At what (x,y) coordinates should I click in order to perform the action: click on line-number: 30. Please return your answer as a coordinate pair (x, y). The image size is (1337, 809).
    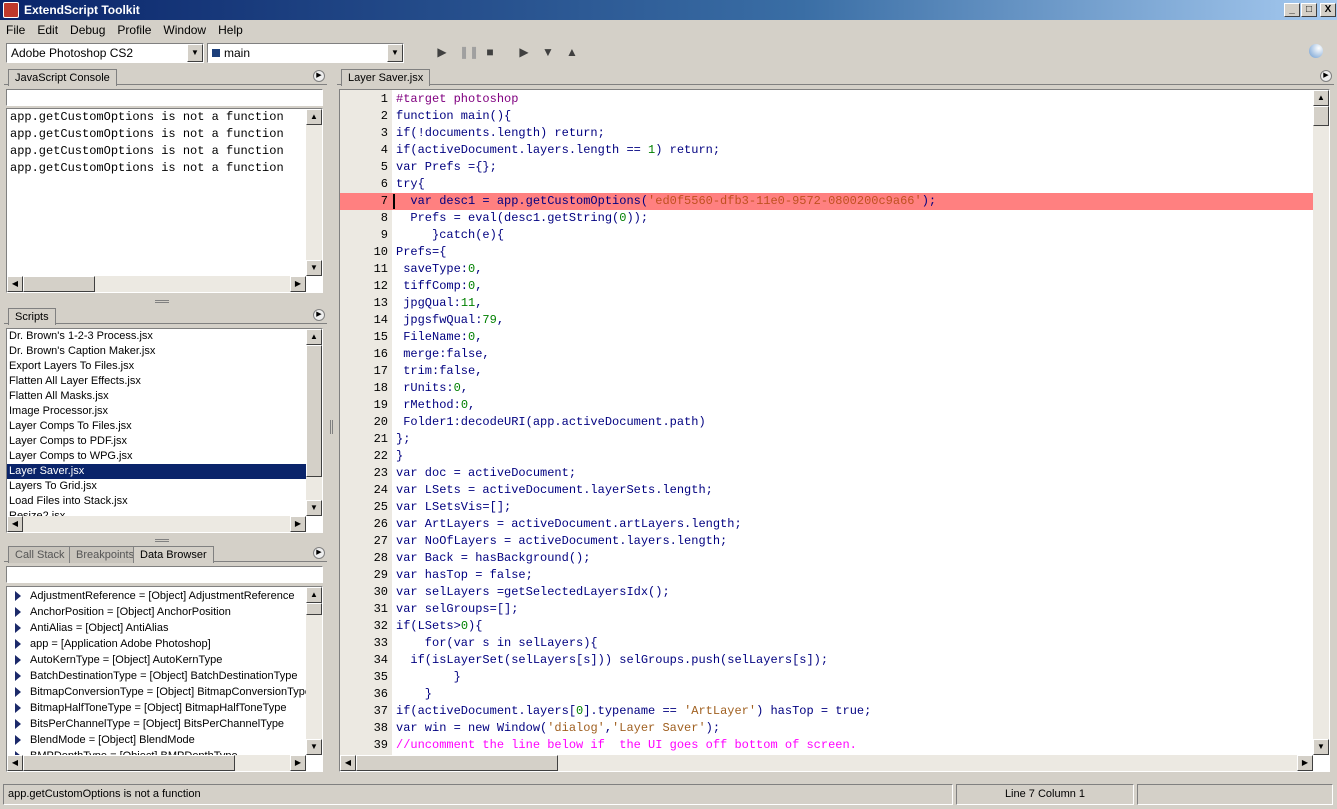
    Looking at the image, I should click on (364, 592).